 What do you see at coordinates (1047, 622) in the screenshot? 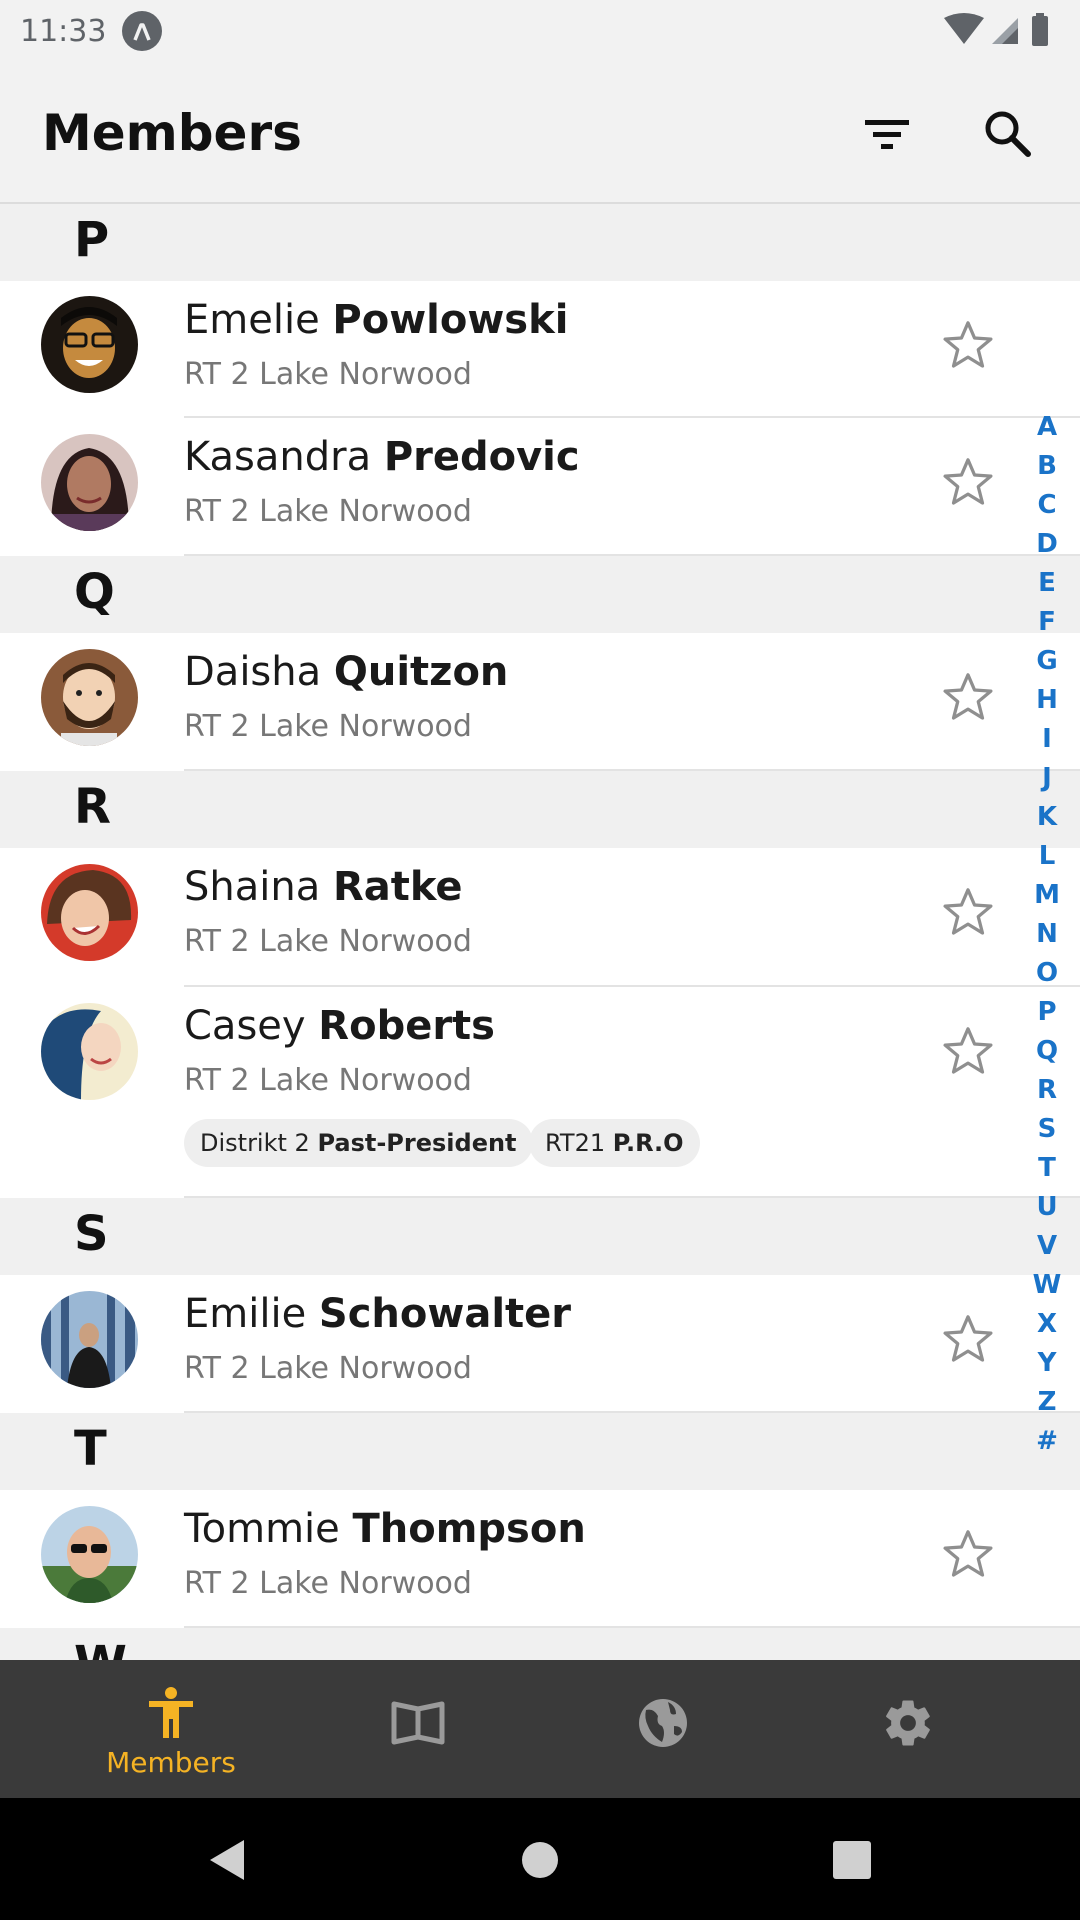
I see `alphabet-index-letter: F` at bounding box center [1047, 622].